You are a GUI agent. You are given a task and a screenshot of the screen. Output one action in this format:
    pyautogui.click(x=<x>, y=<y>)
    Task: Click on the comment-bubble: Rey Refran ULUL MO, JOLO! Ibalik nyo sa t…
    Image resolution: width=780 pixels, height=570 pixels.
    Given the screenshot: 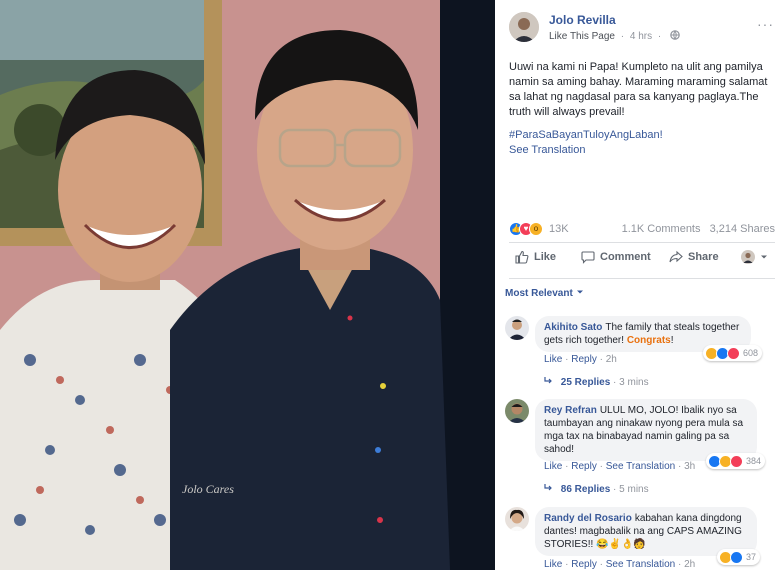 What is the action you would take?
    pyautogui.click(x=646, y=430)
    